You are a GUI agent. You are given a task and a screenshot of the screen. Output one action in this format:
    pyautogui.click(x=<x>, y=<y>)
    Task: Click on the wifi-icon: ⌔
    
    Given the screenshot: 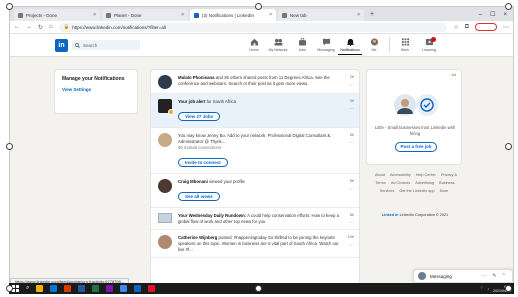 What is the action you would take?
    pyautogui.click(x=481, y=288)
    